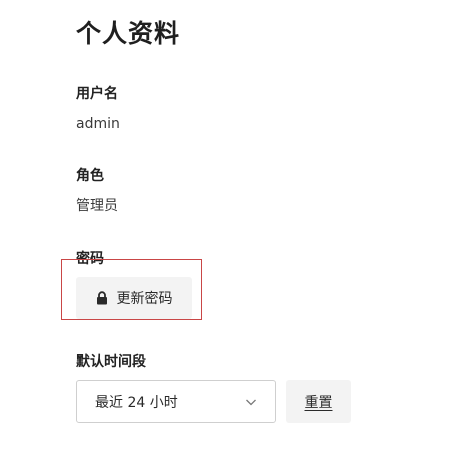 The width and height of the screenshot is (469, 460). What do you see at coordinates (318, 401) in the screenshot?
I see `reset-button: 重置` at bounding box center [318, 401].